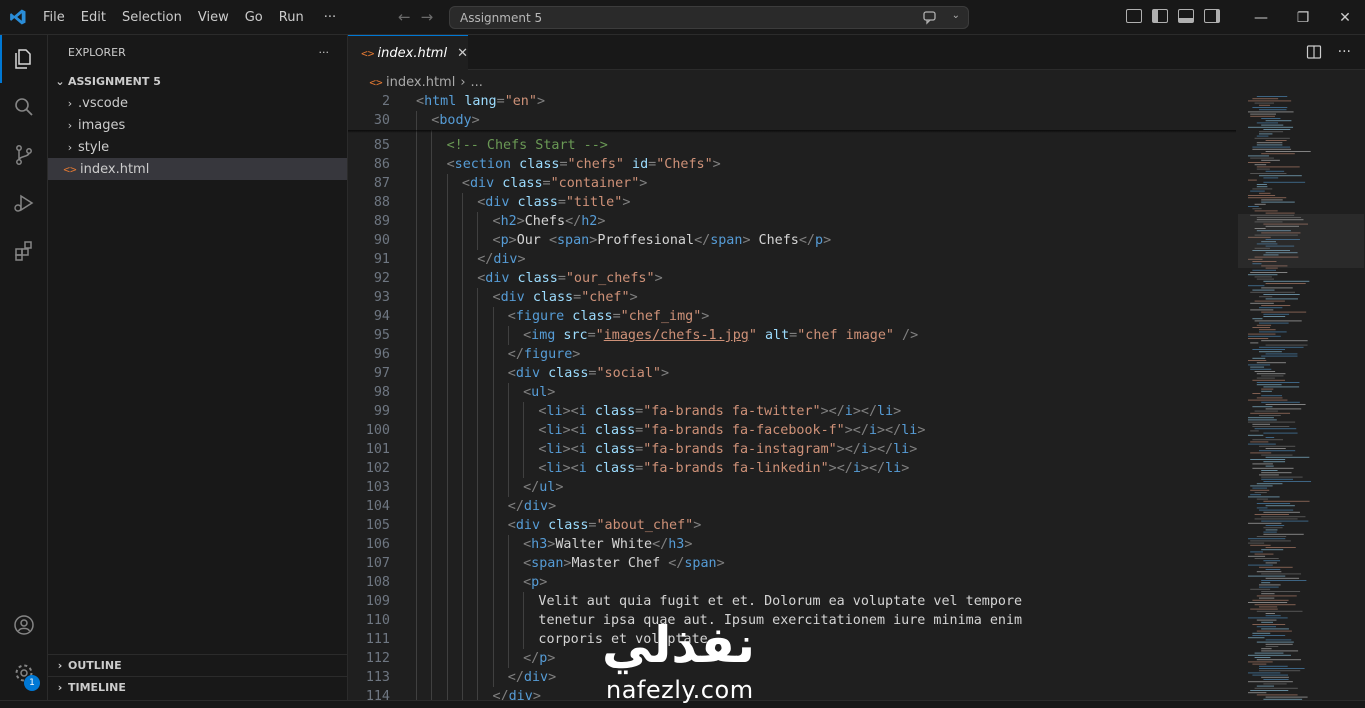 This screenshot has width=1365, height=708. I want to click on command-center-label: Assignment 5, so click(501, 17).